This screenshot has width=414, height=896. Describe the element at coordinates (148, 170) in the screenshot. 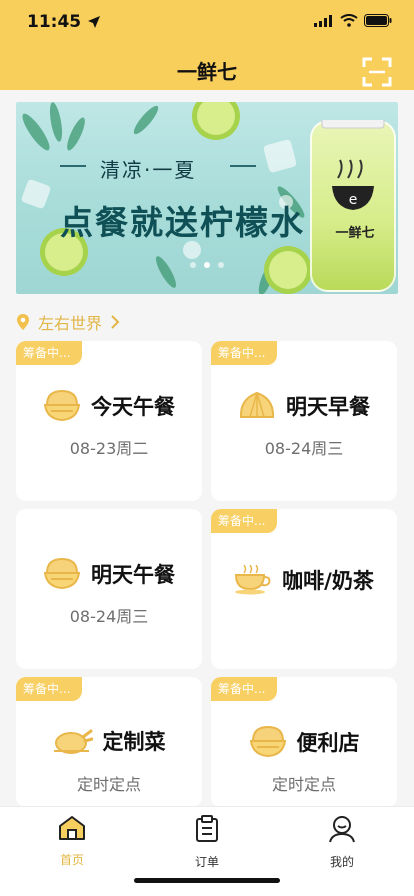

I see `banner-subtitle: 清凉·一夏` at that location.